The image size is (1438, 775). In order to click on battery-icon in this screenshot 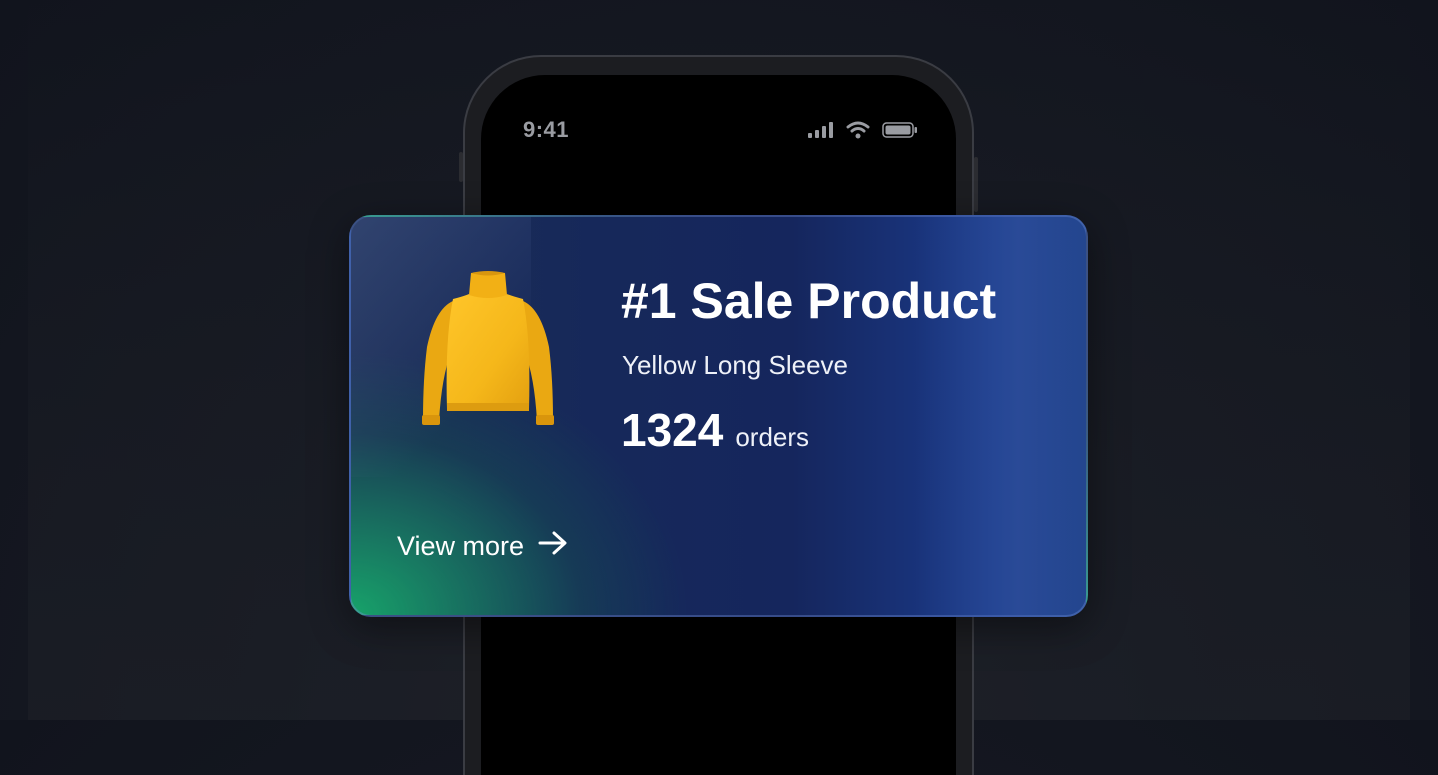, I will do `click(900, 132)`.